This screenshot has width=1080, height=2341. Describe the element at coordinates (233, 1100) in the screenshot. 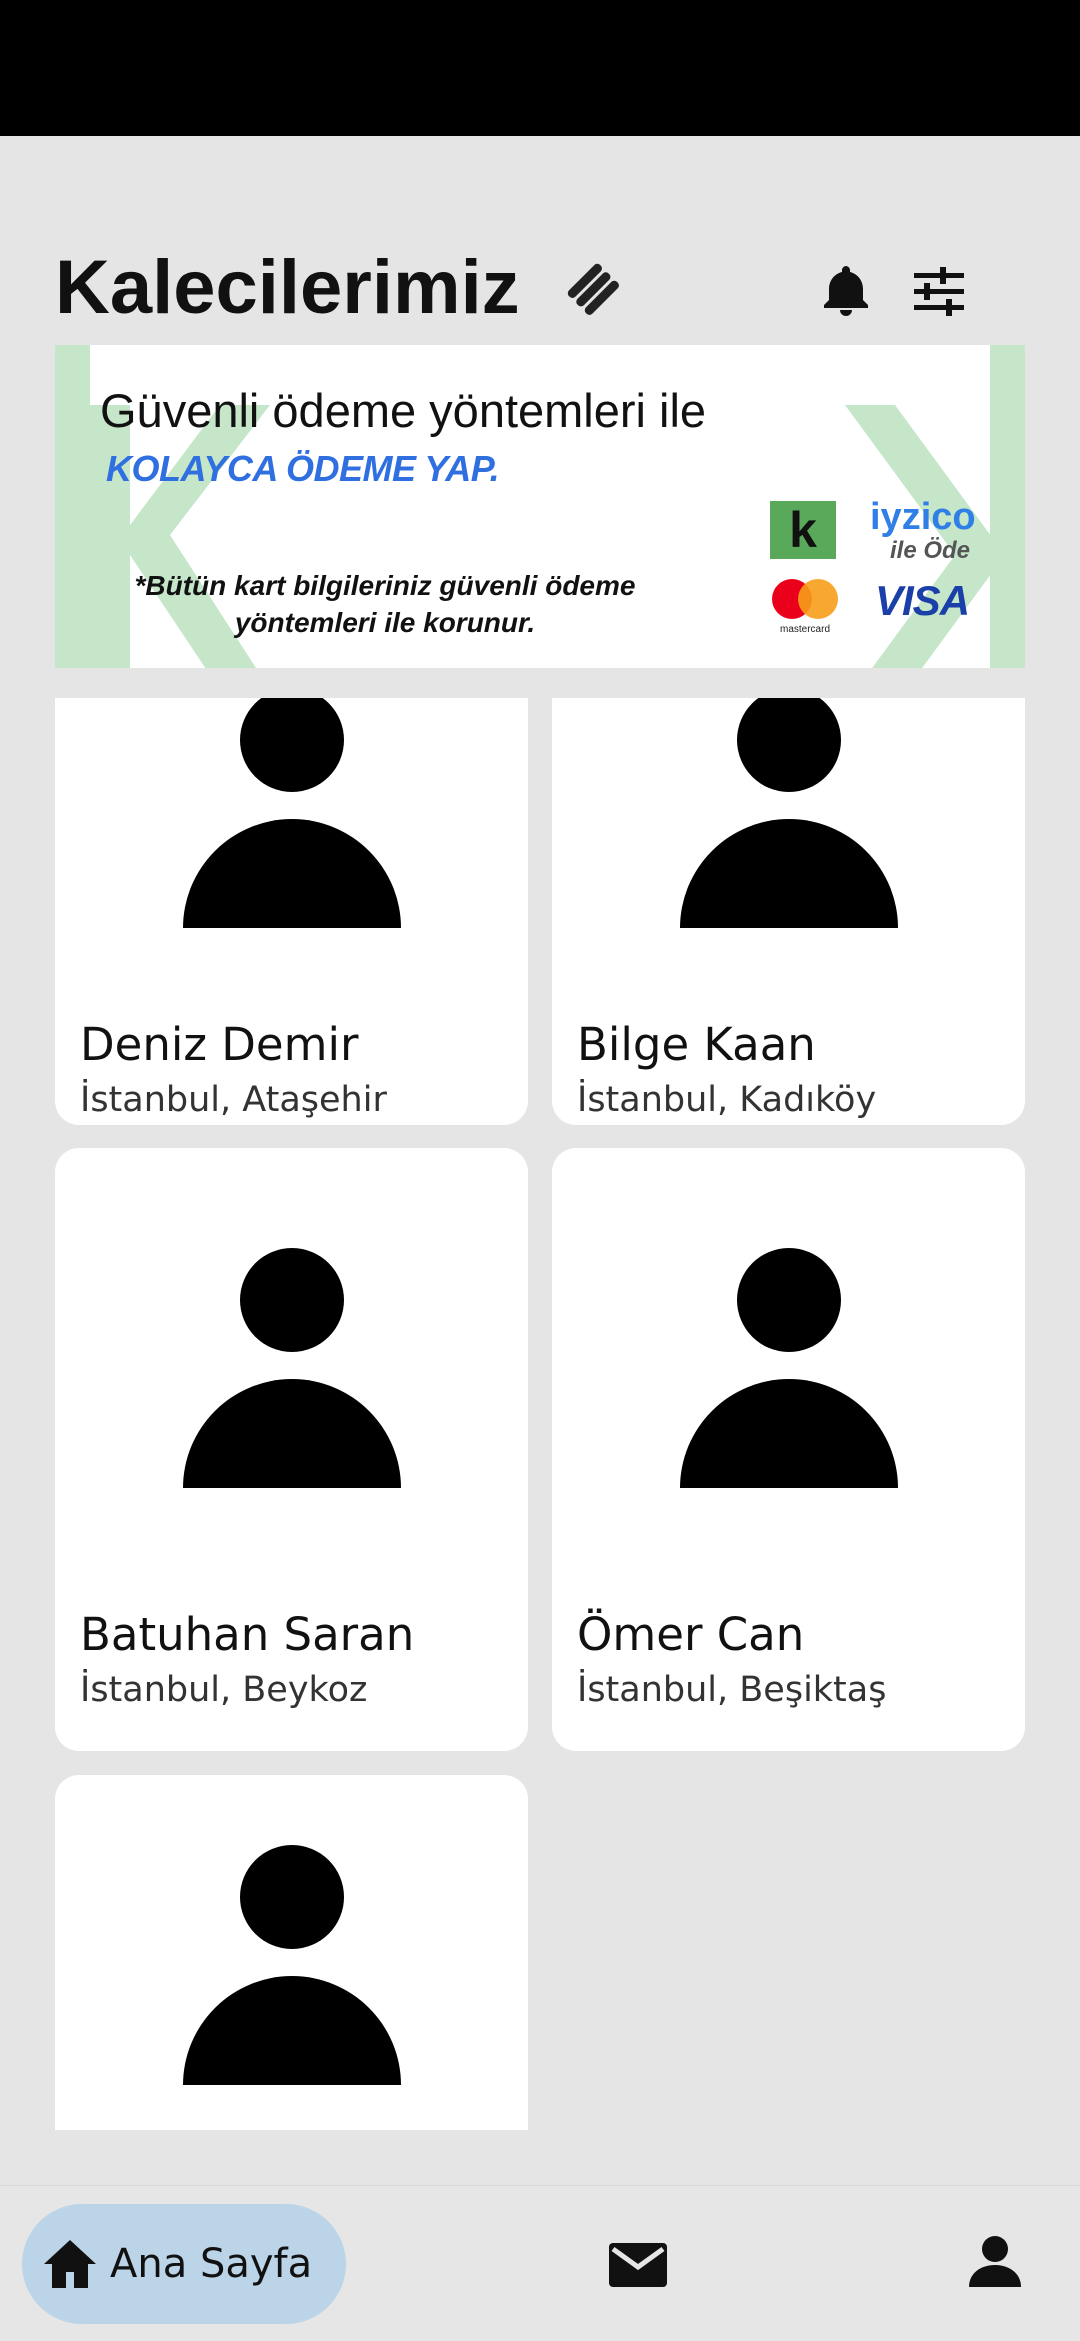

I see `goalkeeper-location: İstanbul, Ataşehir` at that location.